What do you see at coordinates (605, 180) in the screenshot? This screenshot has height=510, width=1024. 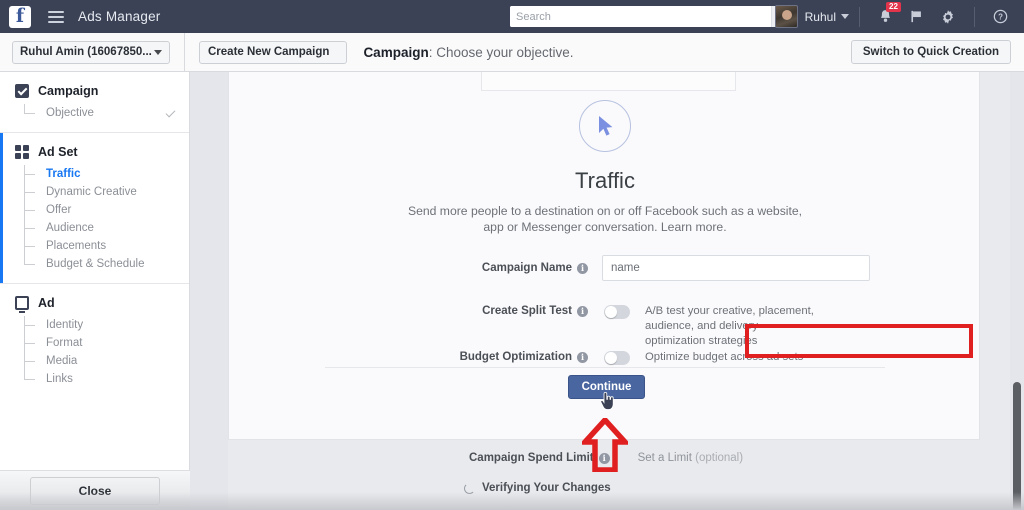 I see `objective-title: Traffic` at bounding box center [605, 180].